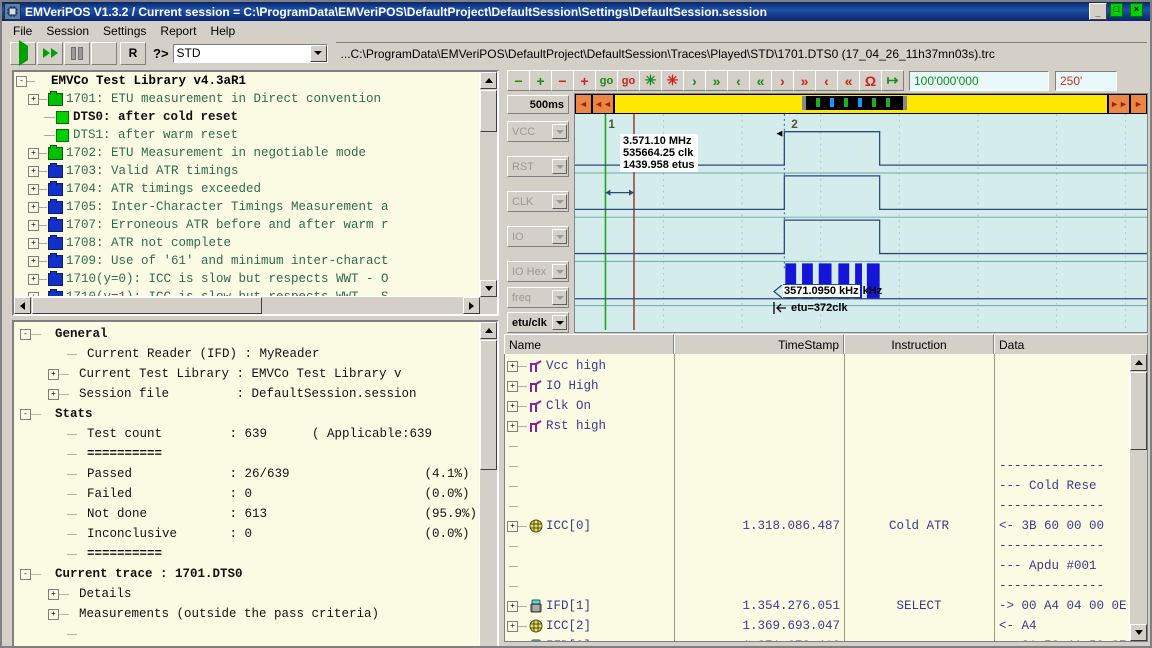  I want to click on ruler-prev-button: ◄, so click(583, 104).